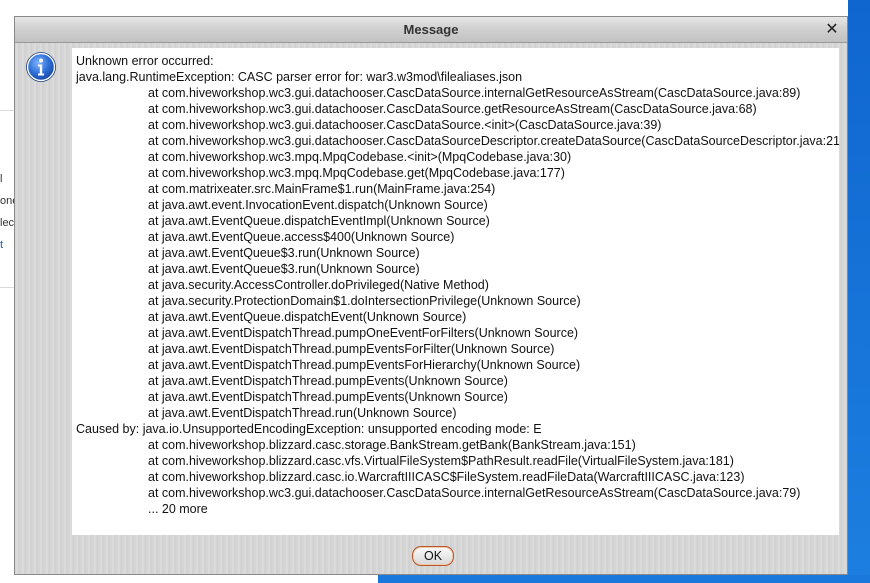 The width and height of the screenshot is (870, 583). I want to click on background-text-fragment: one, so click(7, 201).